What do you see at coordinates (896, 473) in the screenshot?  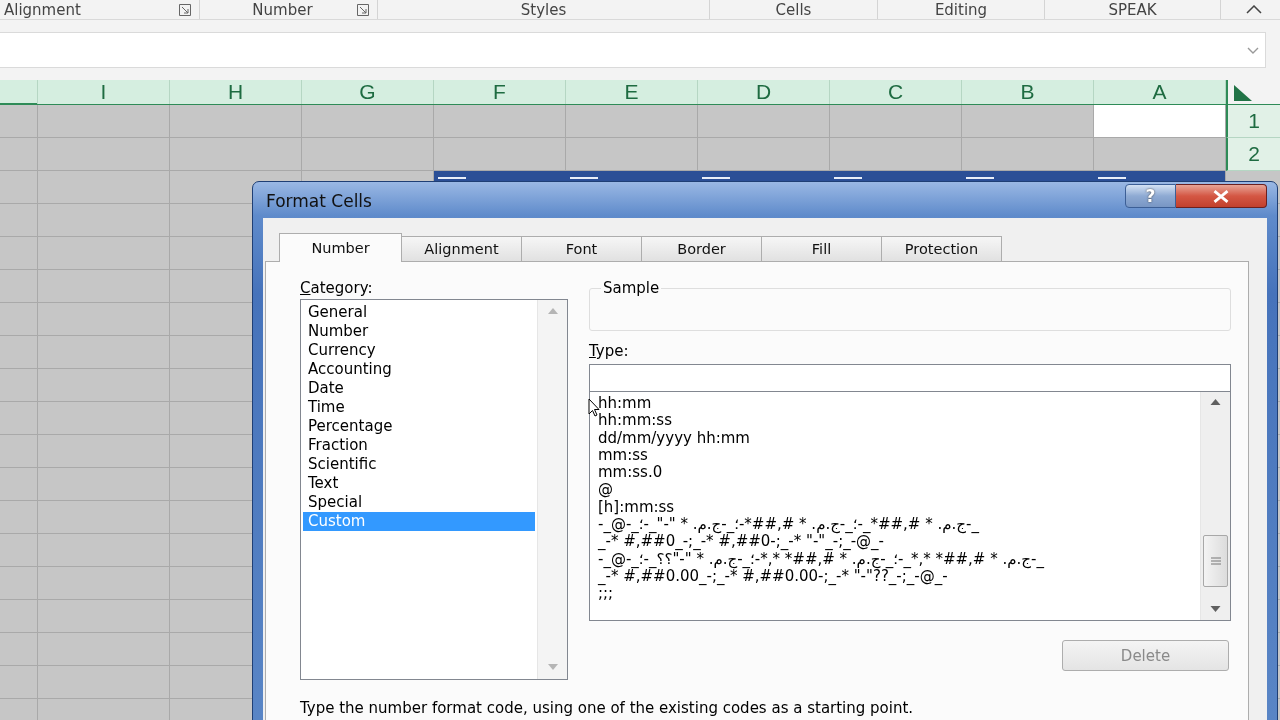 I see `format-code-item: mm:ss.0` at bounding box center [896, 473].